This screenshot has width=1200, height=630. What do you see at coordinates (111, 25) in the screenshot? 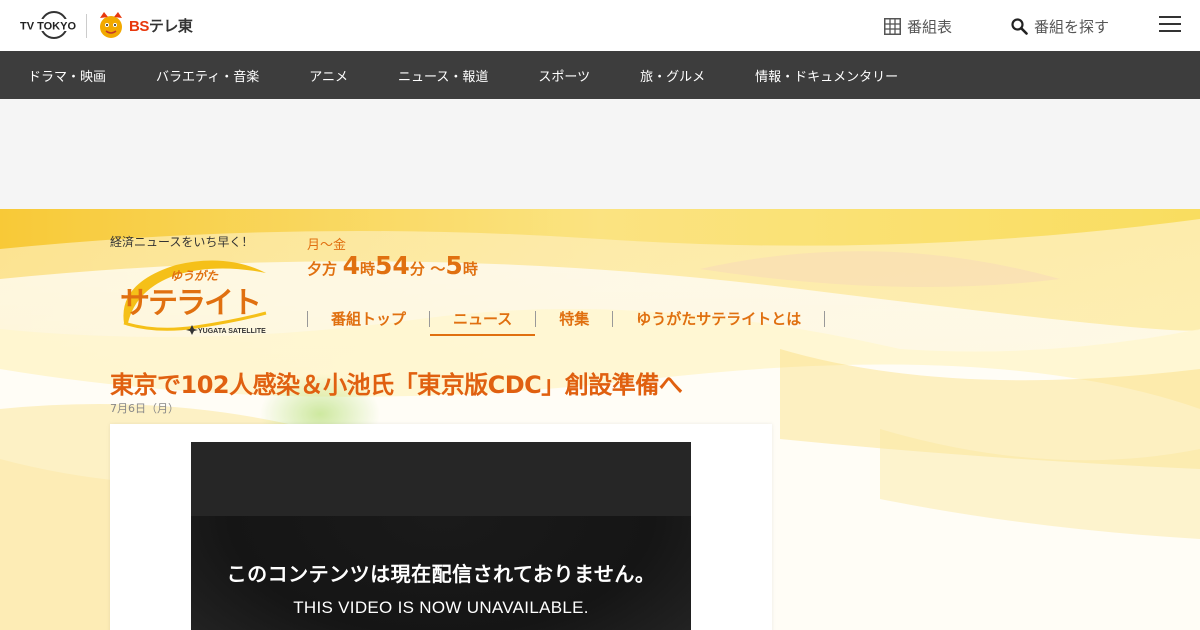
I see `mascot-icon` at bounding box center [111, 25].